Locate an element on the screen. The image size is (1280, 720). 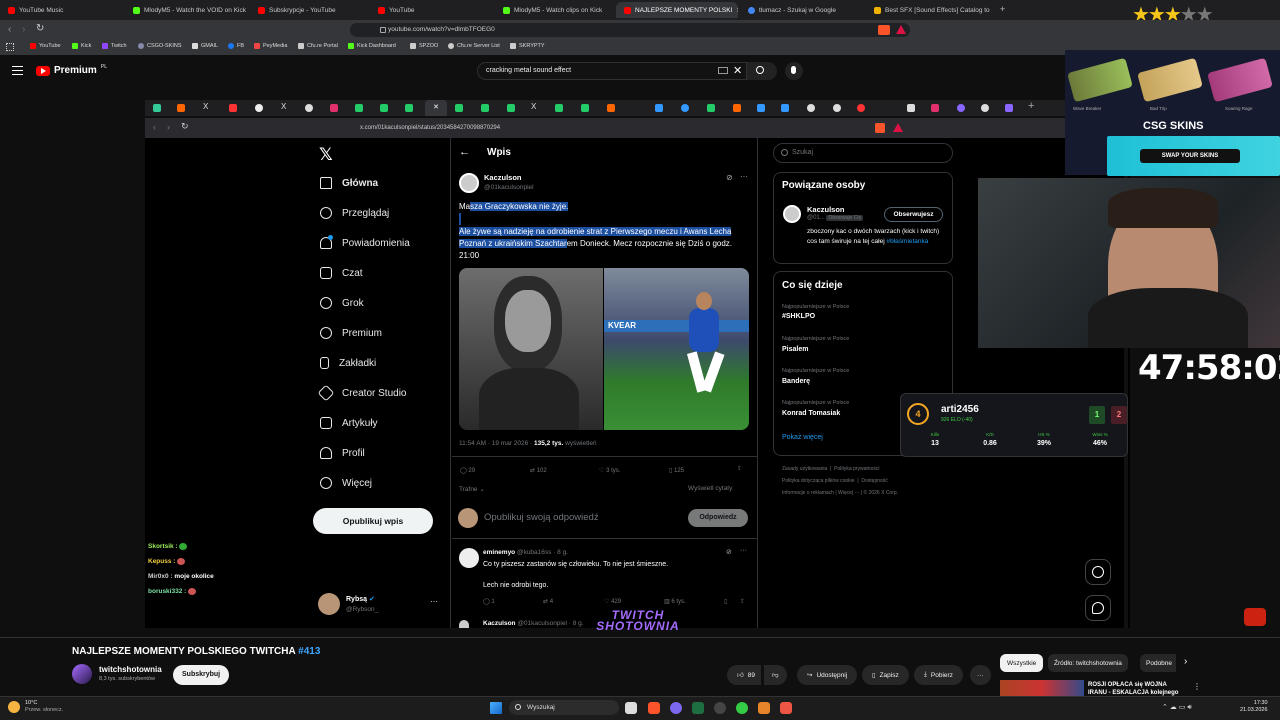
sun-icon is located at coordinates (14, 707).